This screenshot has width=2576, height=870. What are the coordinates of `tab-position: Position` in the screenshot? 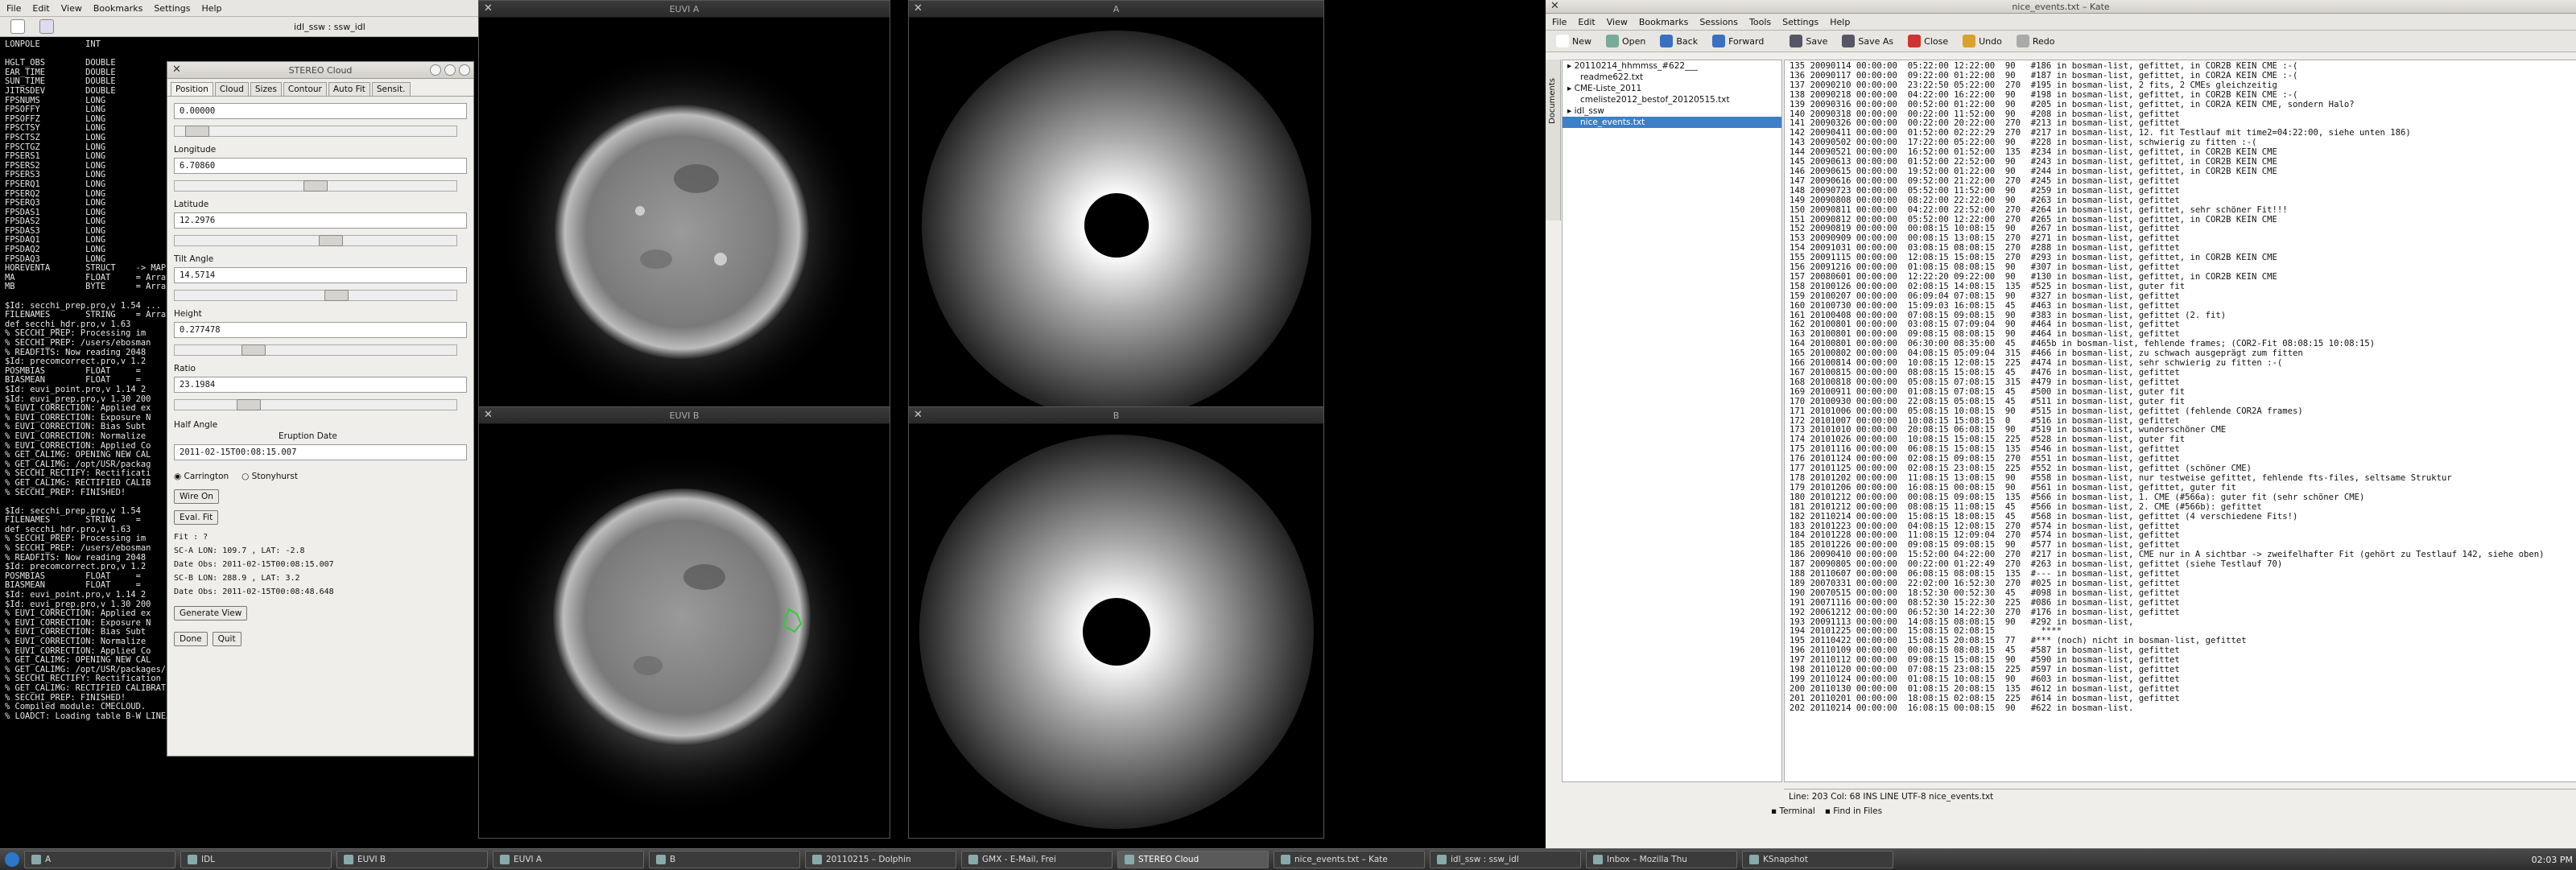 It's located at (192, 89).